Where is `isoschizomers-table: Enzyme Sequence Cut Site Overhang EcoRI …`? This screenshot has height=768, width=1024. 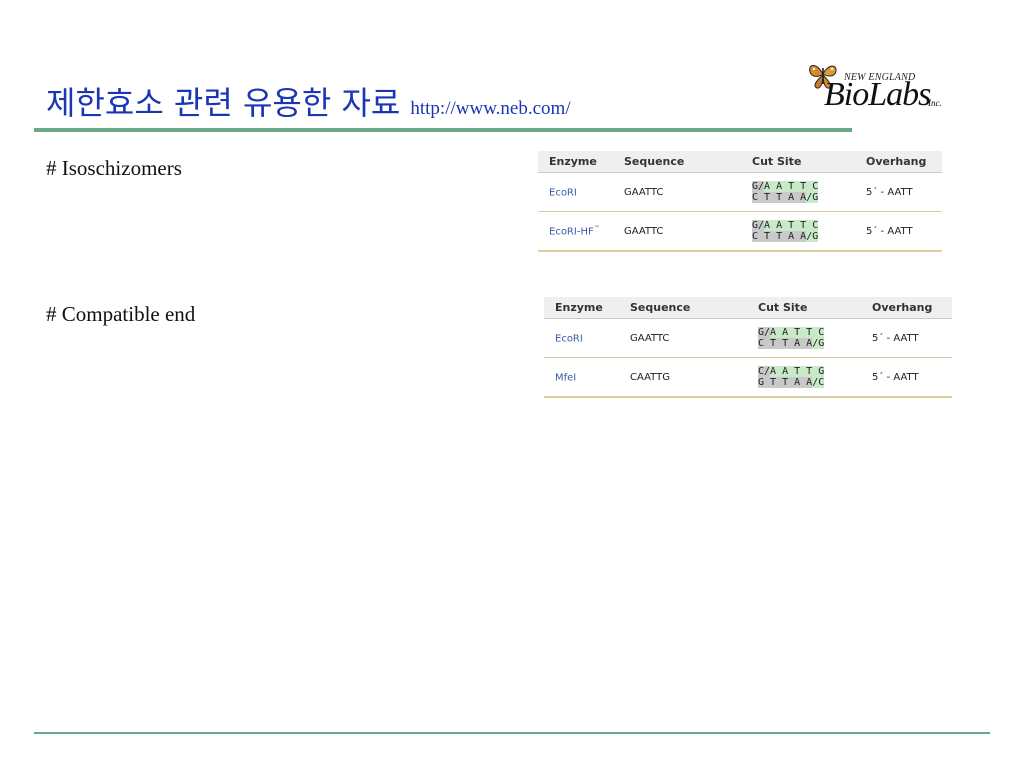 isoschizomers-table: Enzyme Sequence Cut Site Overhang EcoRI … is located at coordinates (740, 201).